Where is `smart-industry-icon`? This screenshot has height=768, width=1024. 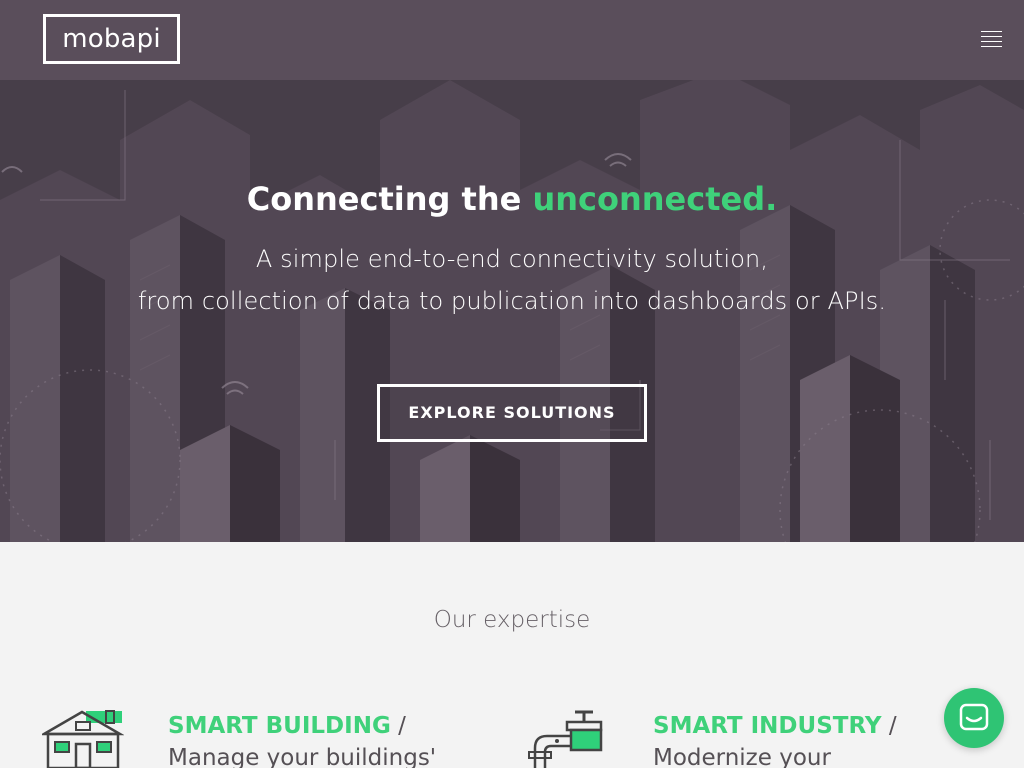
smart-industry-icon is located at coordinates (565, 739).